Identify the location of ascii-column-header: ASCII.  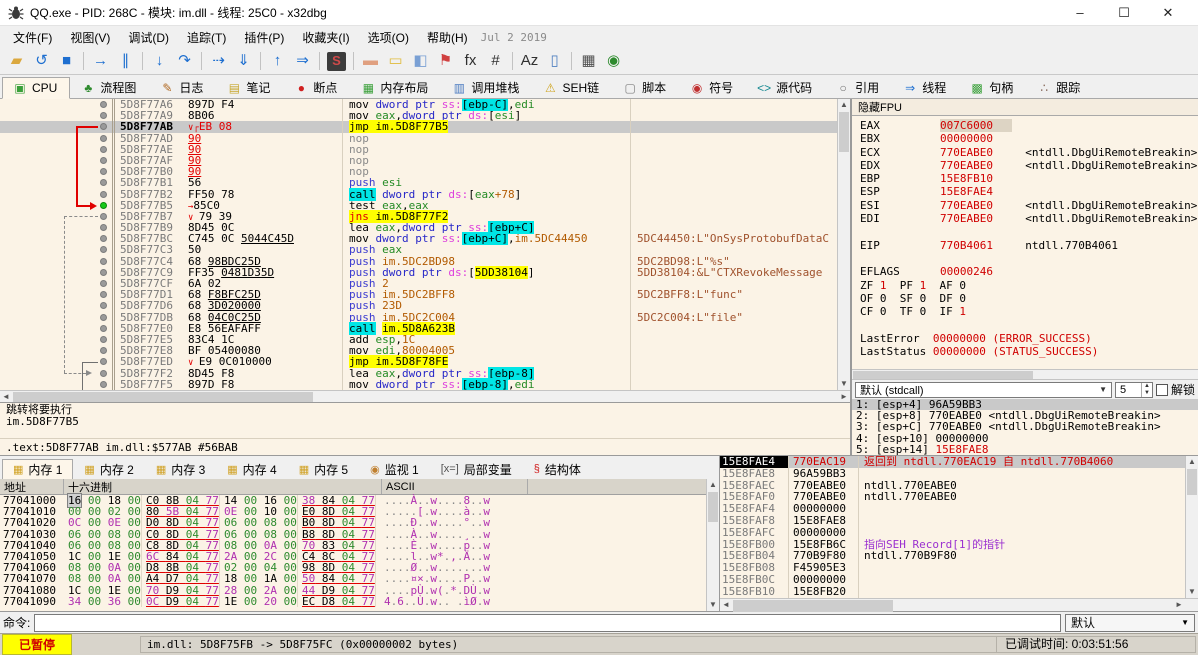
(455, 486).